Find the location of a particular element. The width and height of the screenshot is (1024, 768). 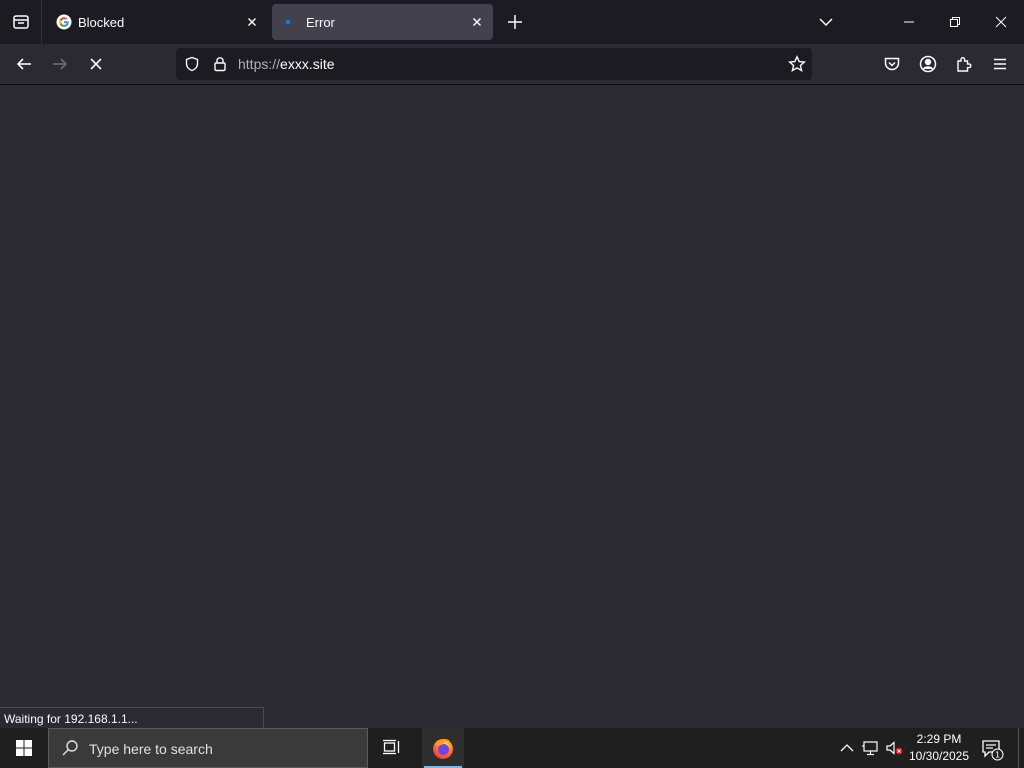

puzzle-piece-icon is located at coordinates (964, 64).